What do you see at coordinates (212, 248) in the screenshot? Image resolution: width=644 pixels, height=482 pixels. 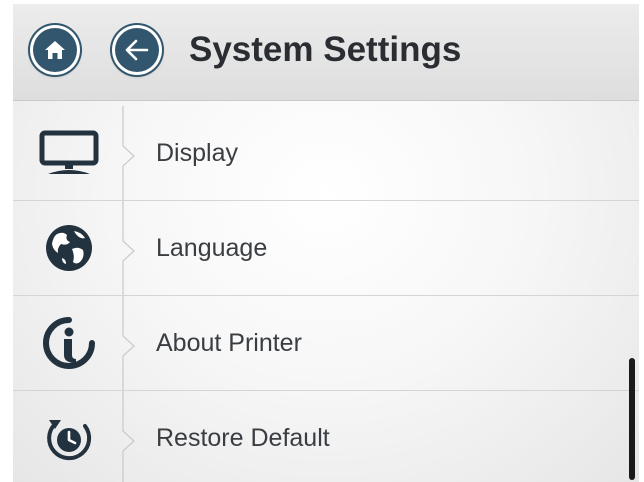 I see `menu-item-label: Language` at bounding box center [212, 248].